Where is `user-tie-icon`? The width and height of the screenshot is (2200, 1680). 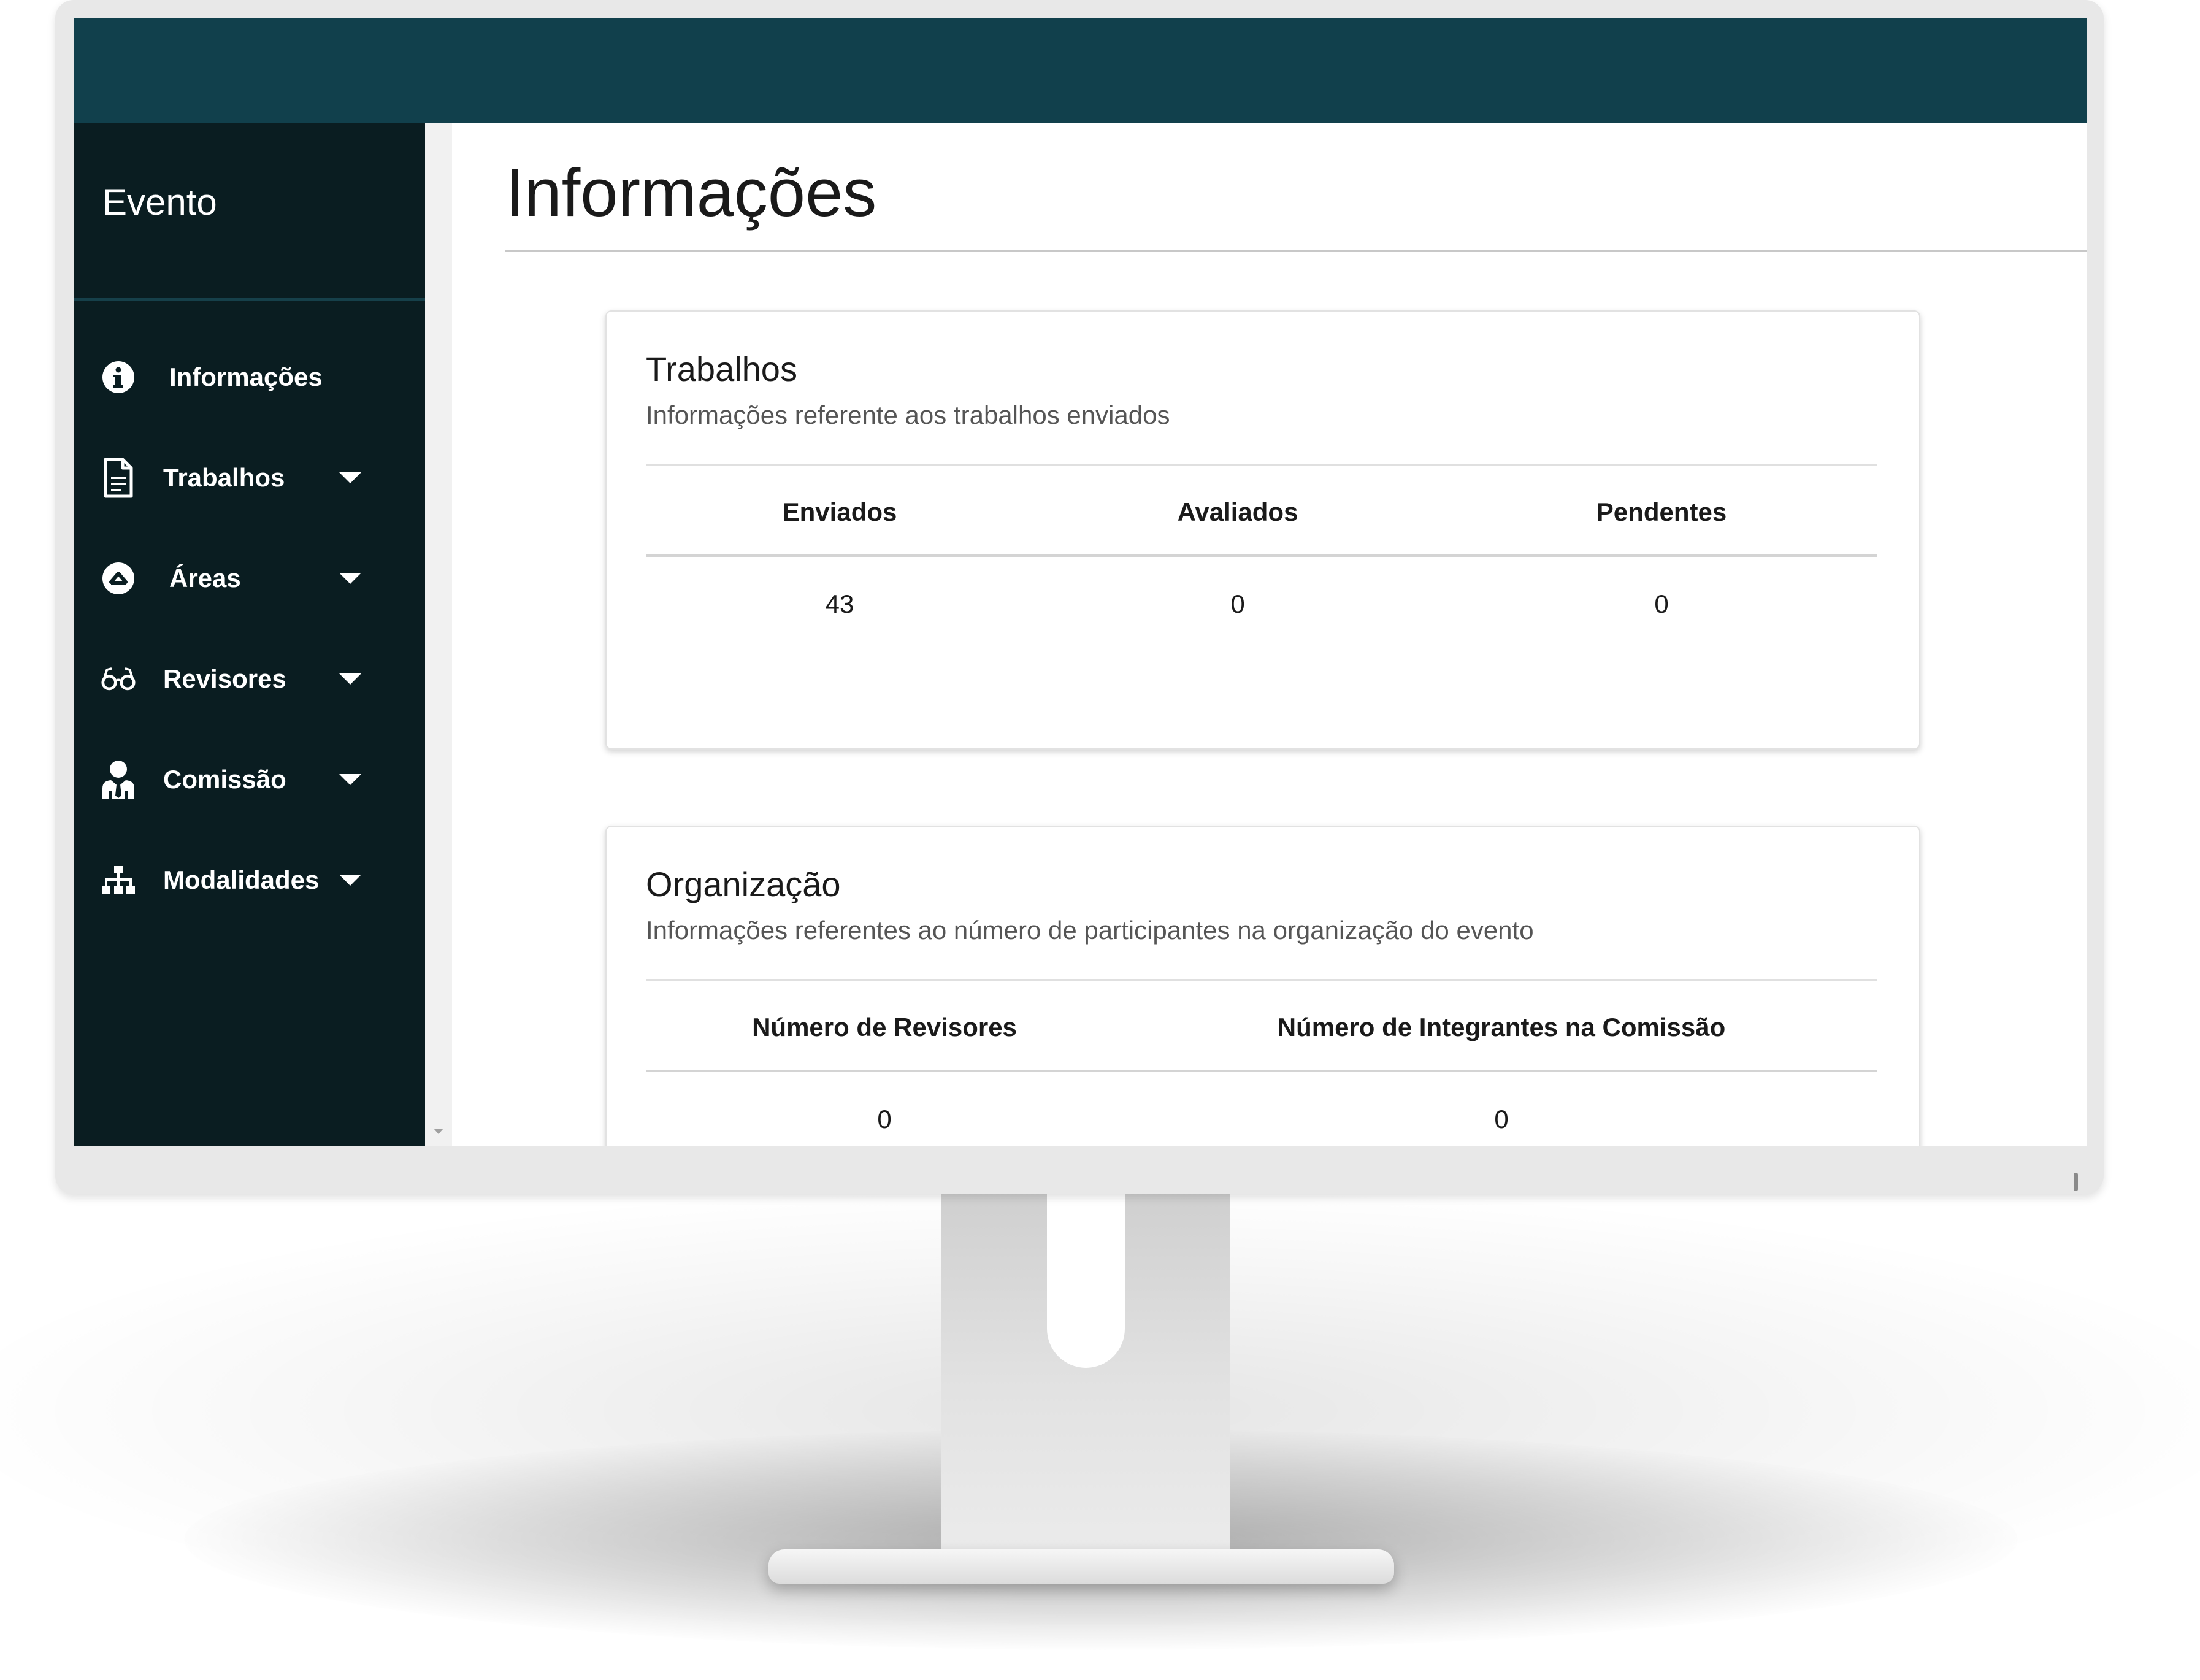
user-tie-icon is located at coordinates (118, 780).